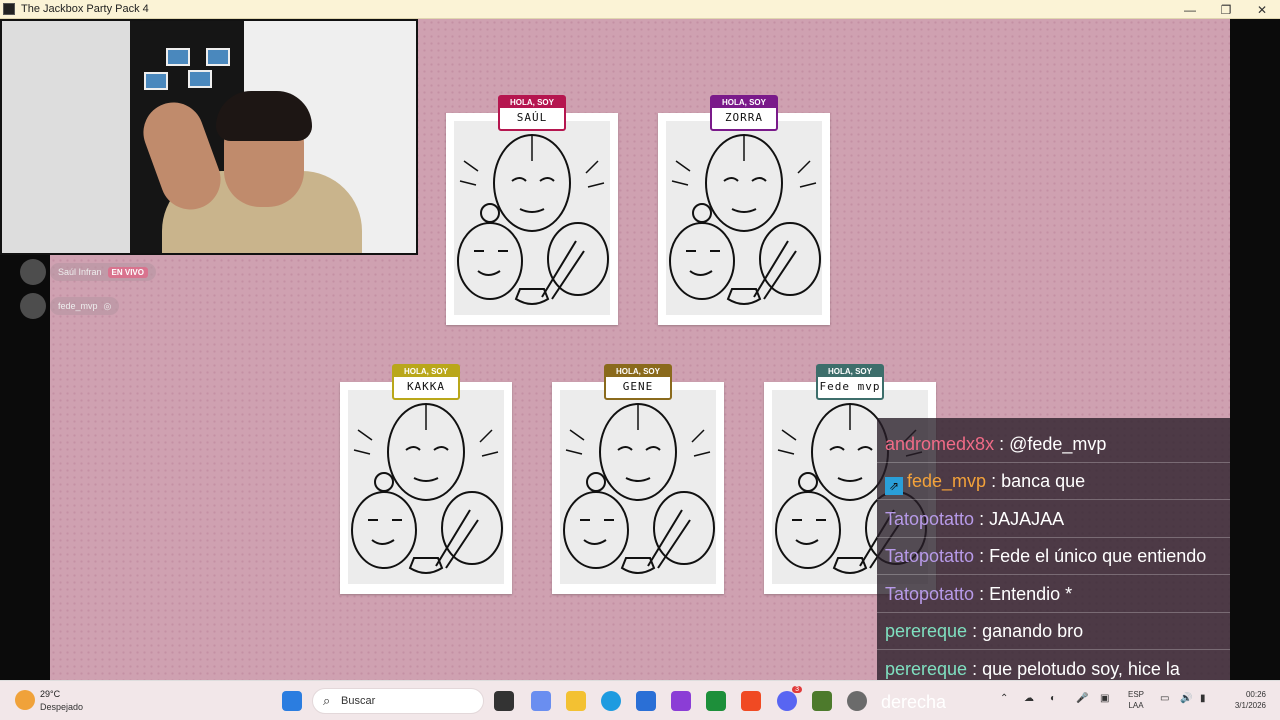  I want to click on search-icon: ⌕, so click(327, 700).